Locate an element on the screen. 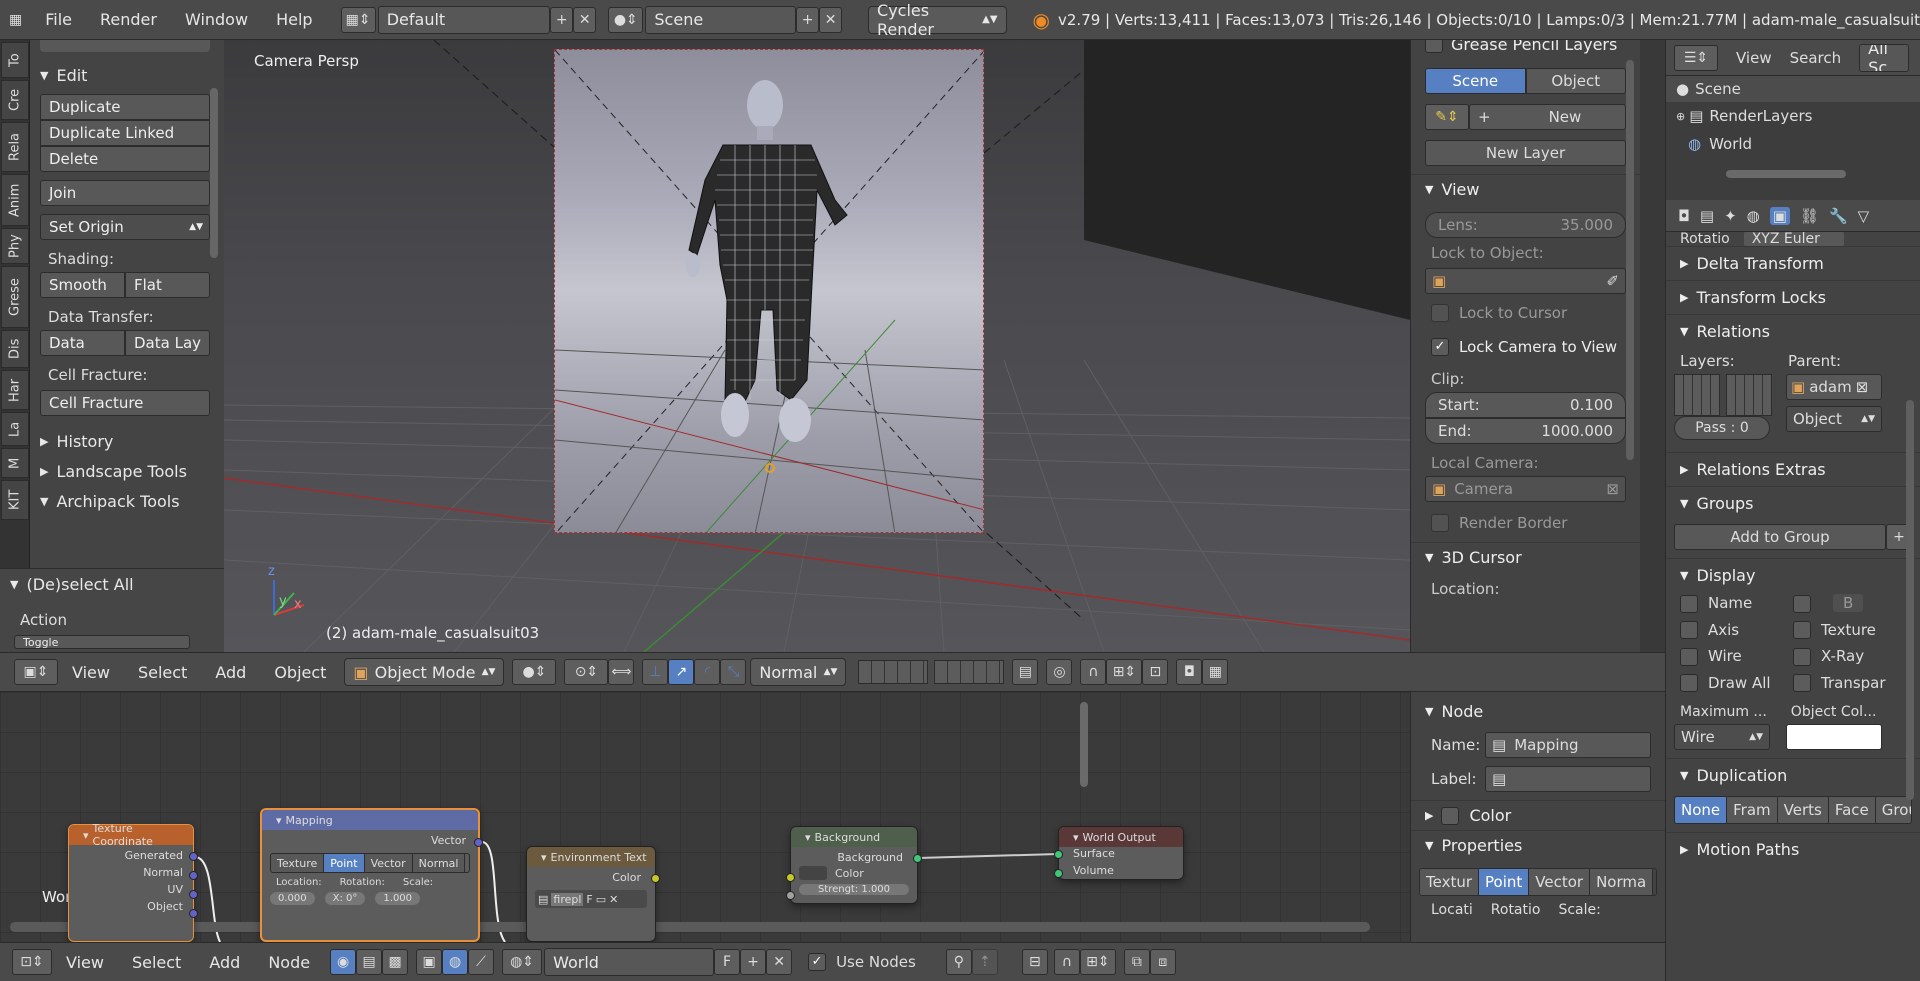 The image size is (1920, 981). node-panel-title: Node is located at coordinates (1462, 711).